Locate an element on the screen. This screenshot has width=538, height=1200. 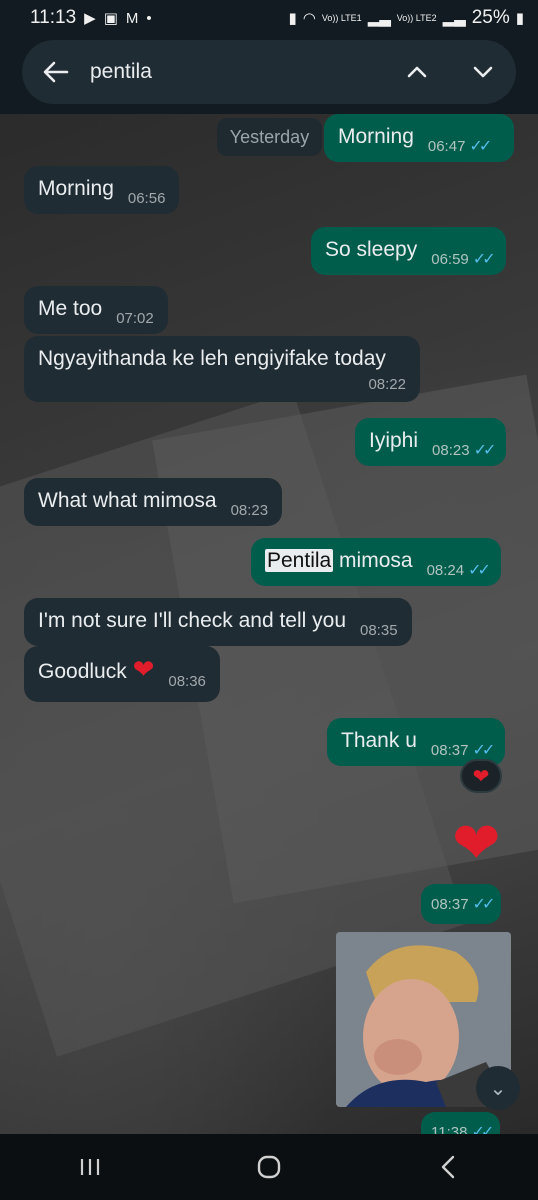
chevron-up-icon is located at coordinates (417, 72).